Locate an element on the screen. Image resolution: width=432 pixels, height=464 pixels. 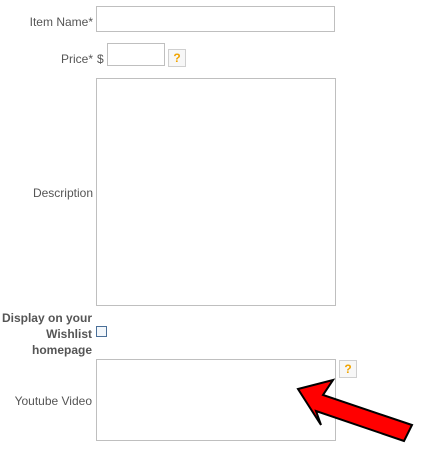
red-arrow-icon is located at coordinates (355, 410).